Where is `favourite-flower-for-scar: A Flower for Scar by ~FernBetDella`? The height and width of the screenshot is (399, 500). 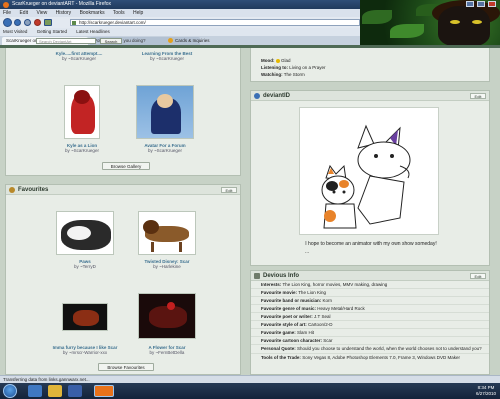 favourite-flower-for-scar: A Flower for Scar by ~FernBetDella is located at coordinates (167, 350).